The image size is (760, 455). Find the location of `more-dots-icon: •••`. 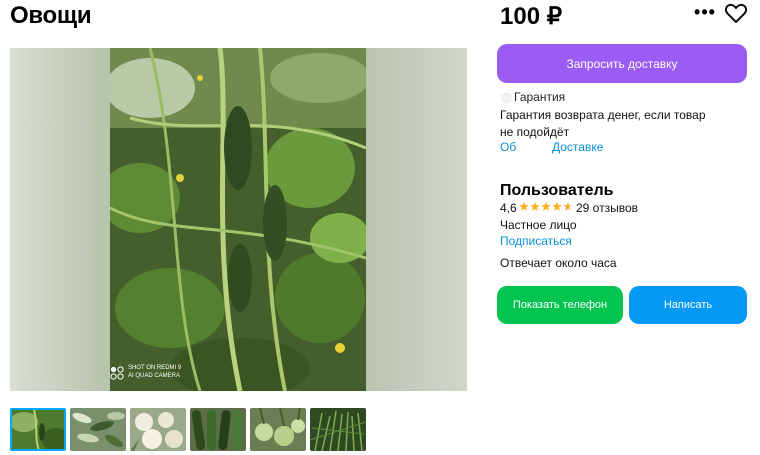

more-dots-icon: ••• is located at coordinates (705, 14).